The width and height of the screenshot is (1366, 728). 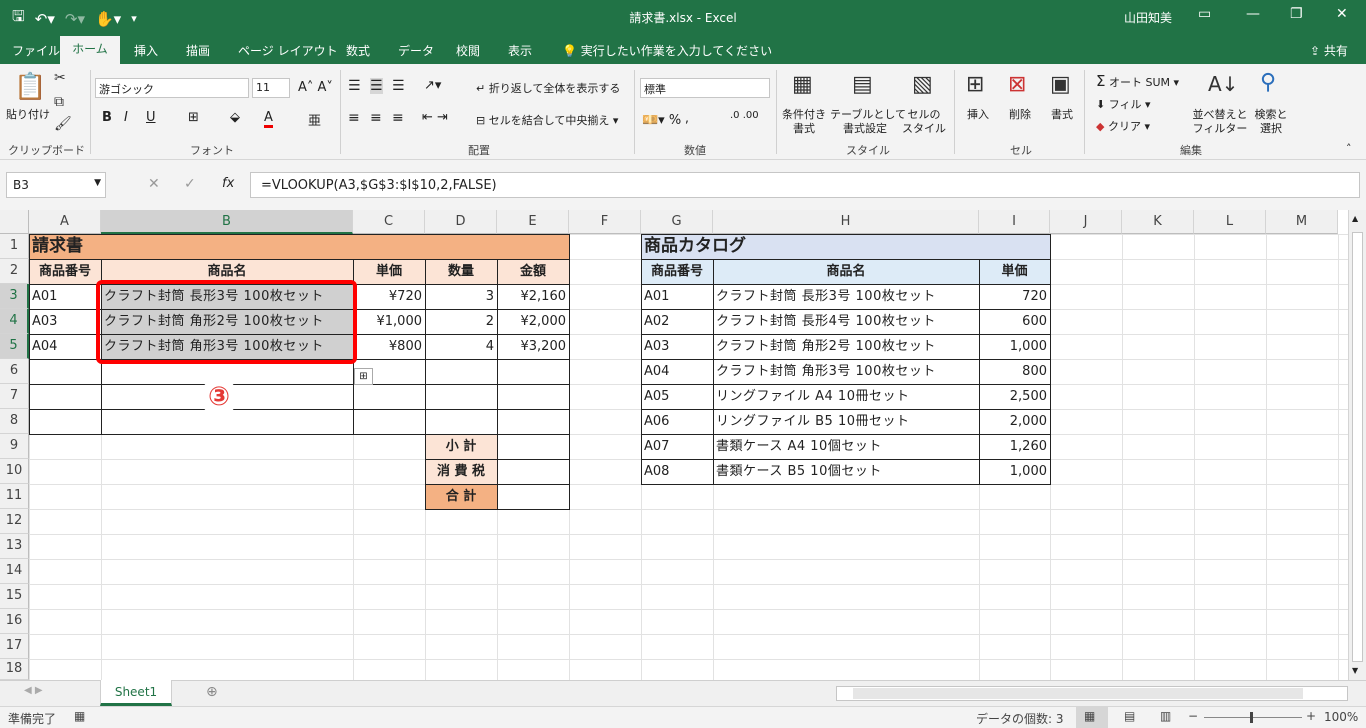 What do you see at coordinates (804, 128) in the screenshot?
I see `conditional-format-label-2: 書式` at bounding box center [804, 128].